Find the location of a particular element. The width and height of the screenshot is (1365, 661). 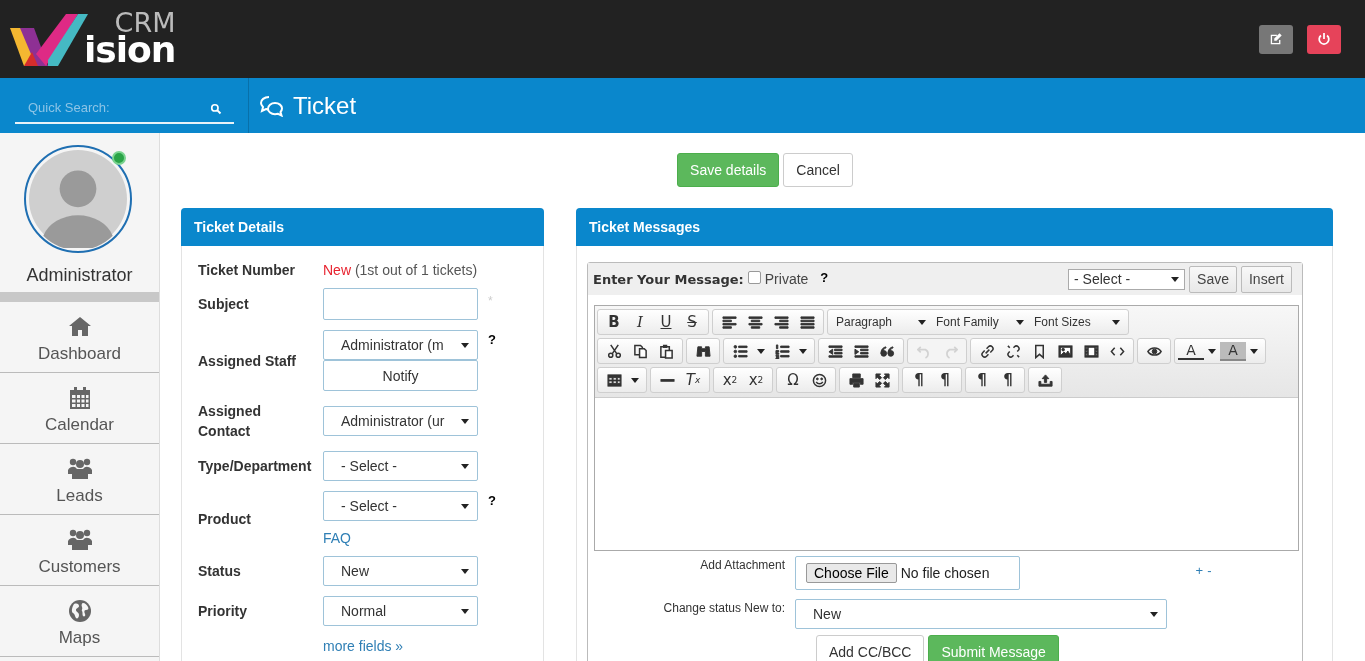

required-mark: * is located at coordinates (490, 301).